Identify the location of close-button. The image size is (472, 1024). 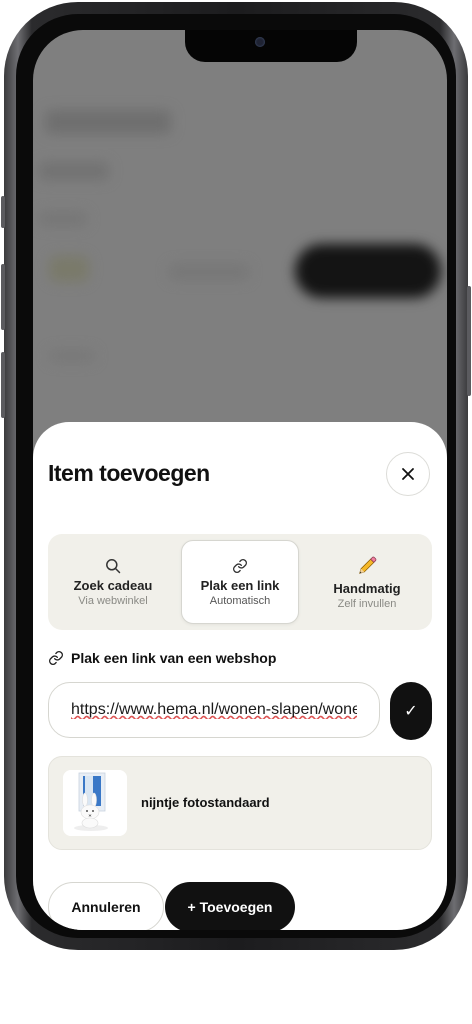
(408, 474).